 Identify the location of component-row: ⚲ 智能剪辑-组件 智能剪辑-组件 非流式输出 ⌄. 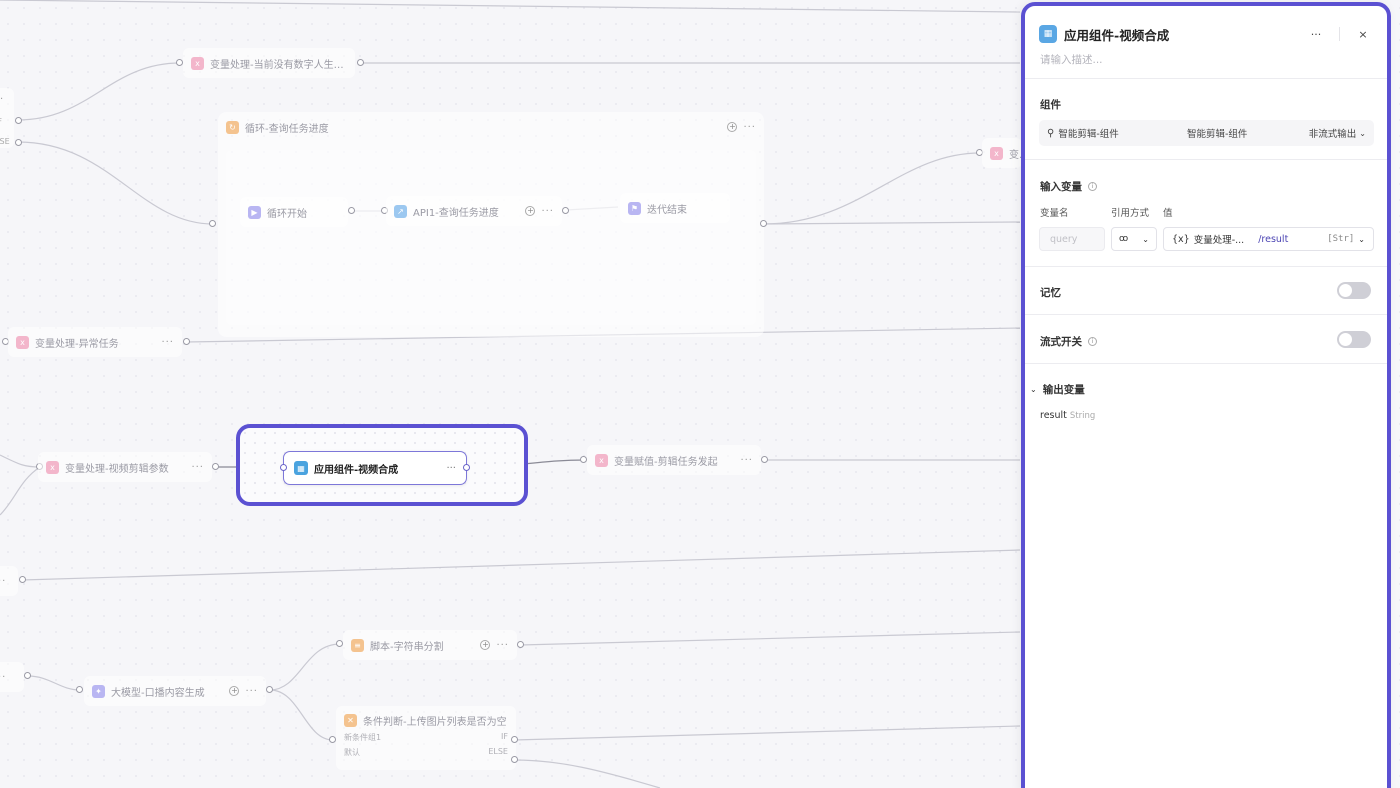
(1206, 133).